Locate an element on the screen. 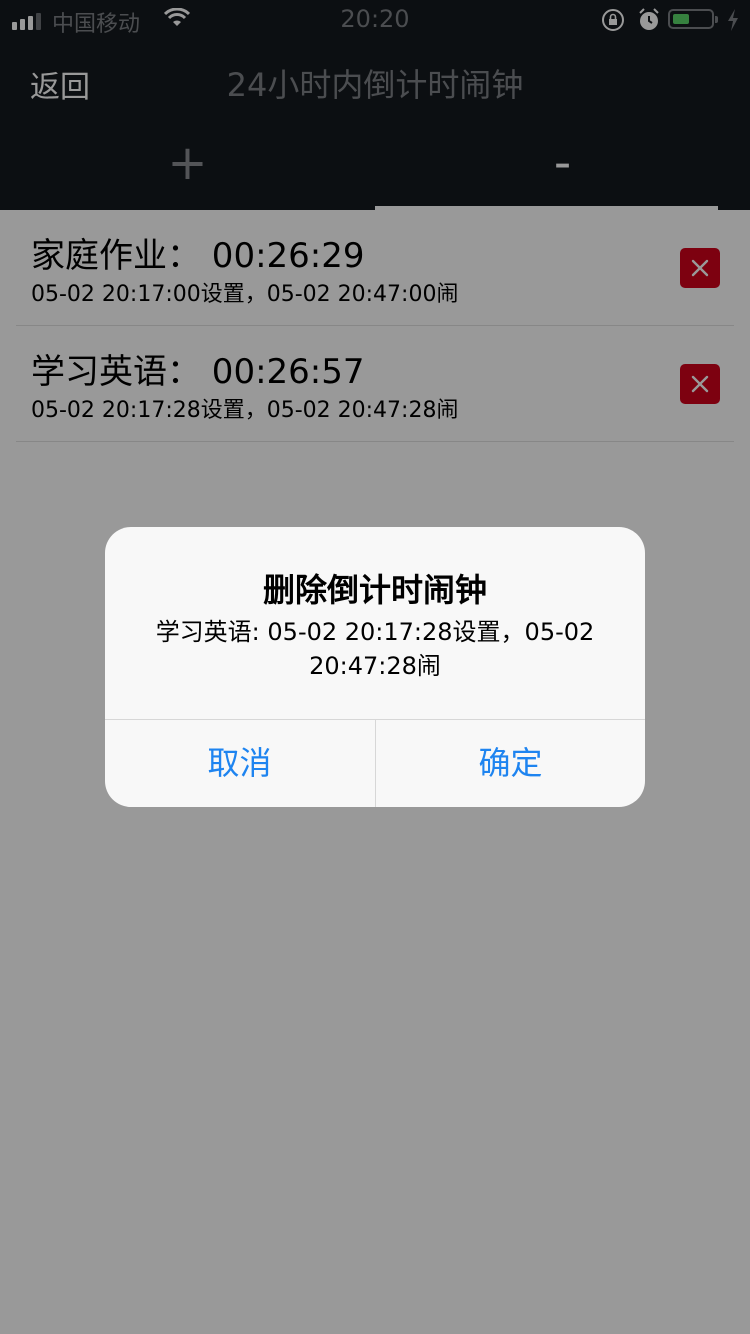  cancel-button: 取消 is located at coordinates (239, 763).